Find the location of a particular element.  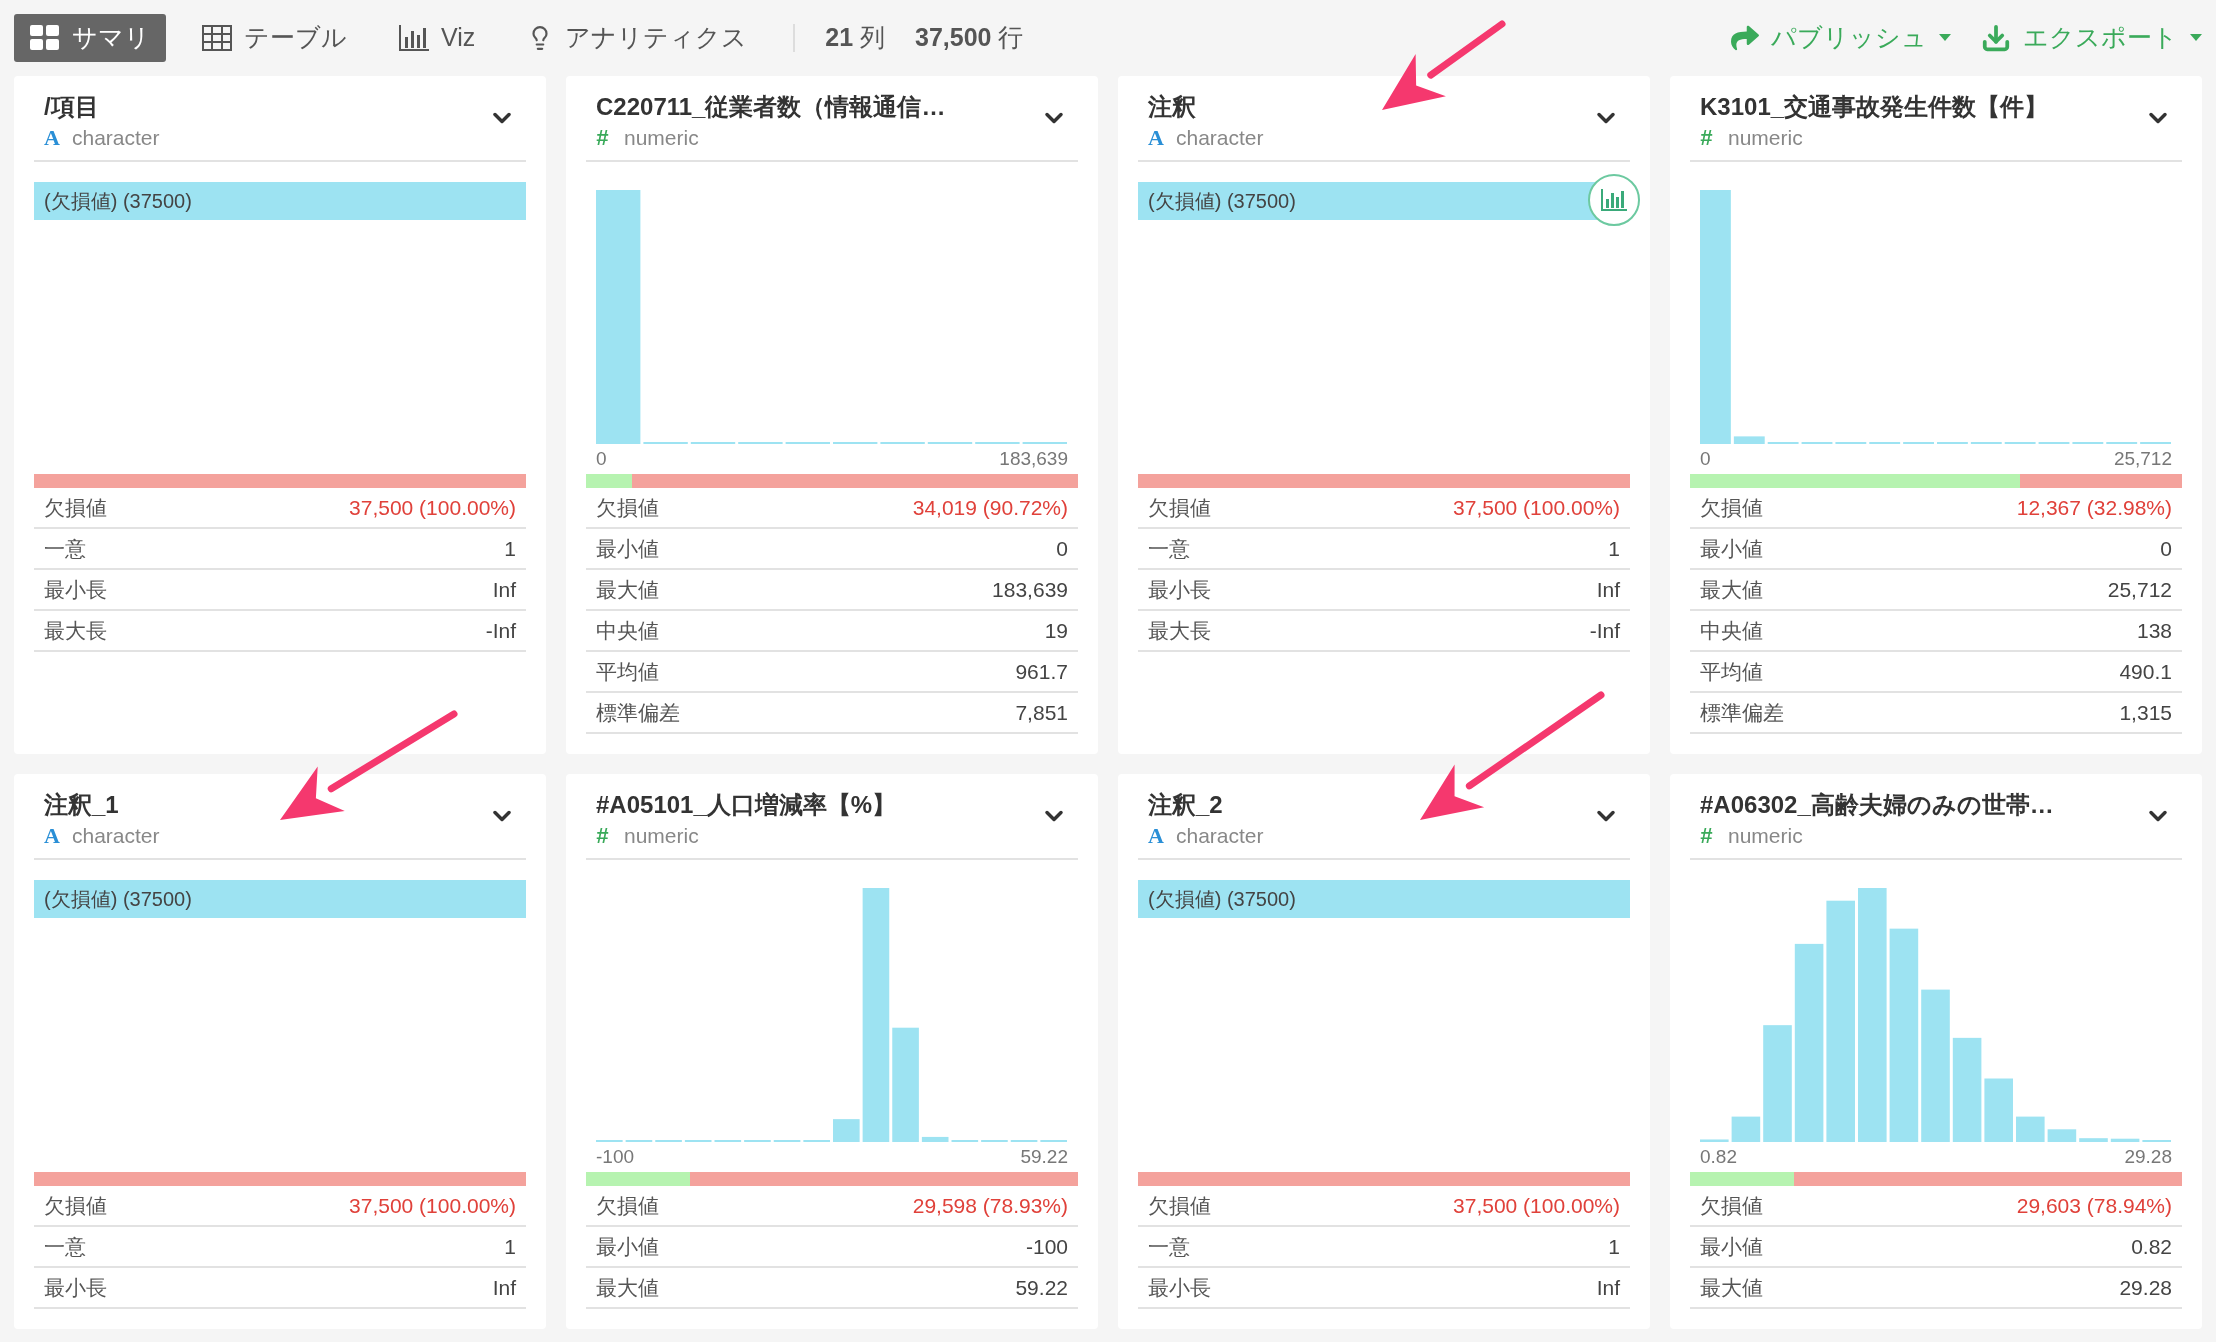

column-title: /項目 is located at coordinates (72, 107).